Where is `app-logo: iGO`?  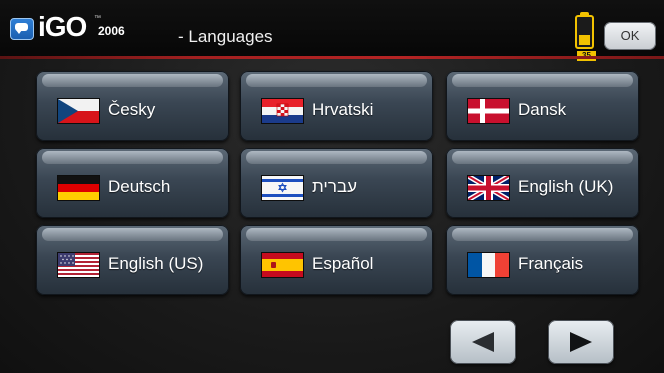 app-logo: iGO is located at coordinates (62, 26).